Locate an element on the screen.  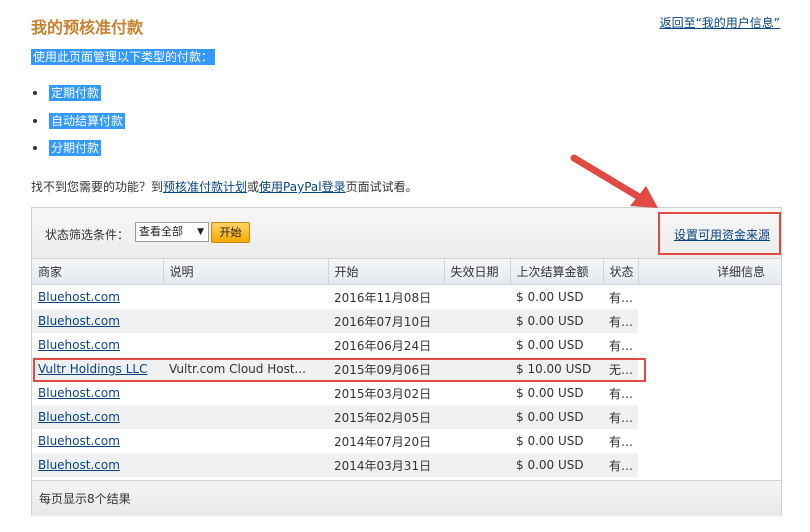
list-item: 定期付款 is located at coordinates (78, 98).